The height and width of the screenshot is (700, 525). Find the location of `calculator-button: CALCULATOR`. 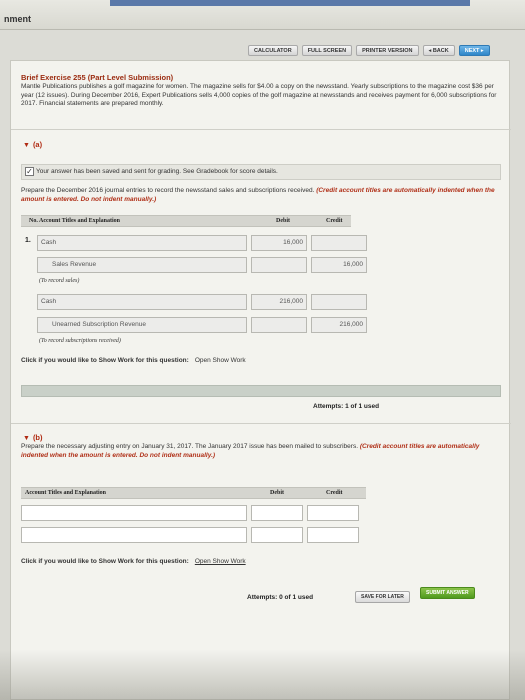

calculator-button: CALCULATOR is located at coordinates (273, 50).